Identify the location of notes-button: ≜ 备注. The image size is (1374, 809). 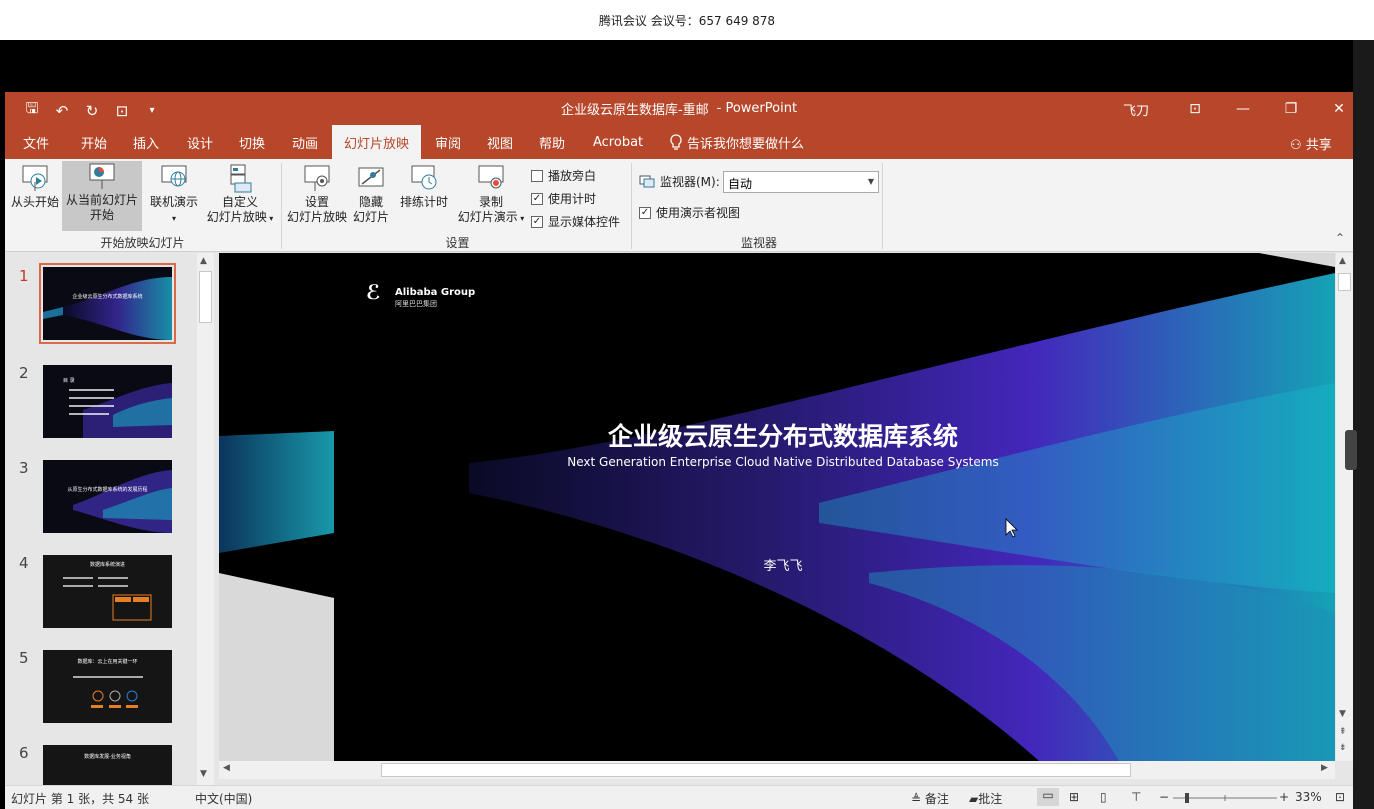
(930, 798).